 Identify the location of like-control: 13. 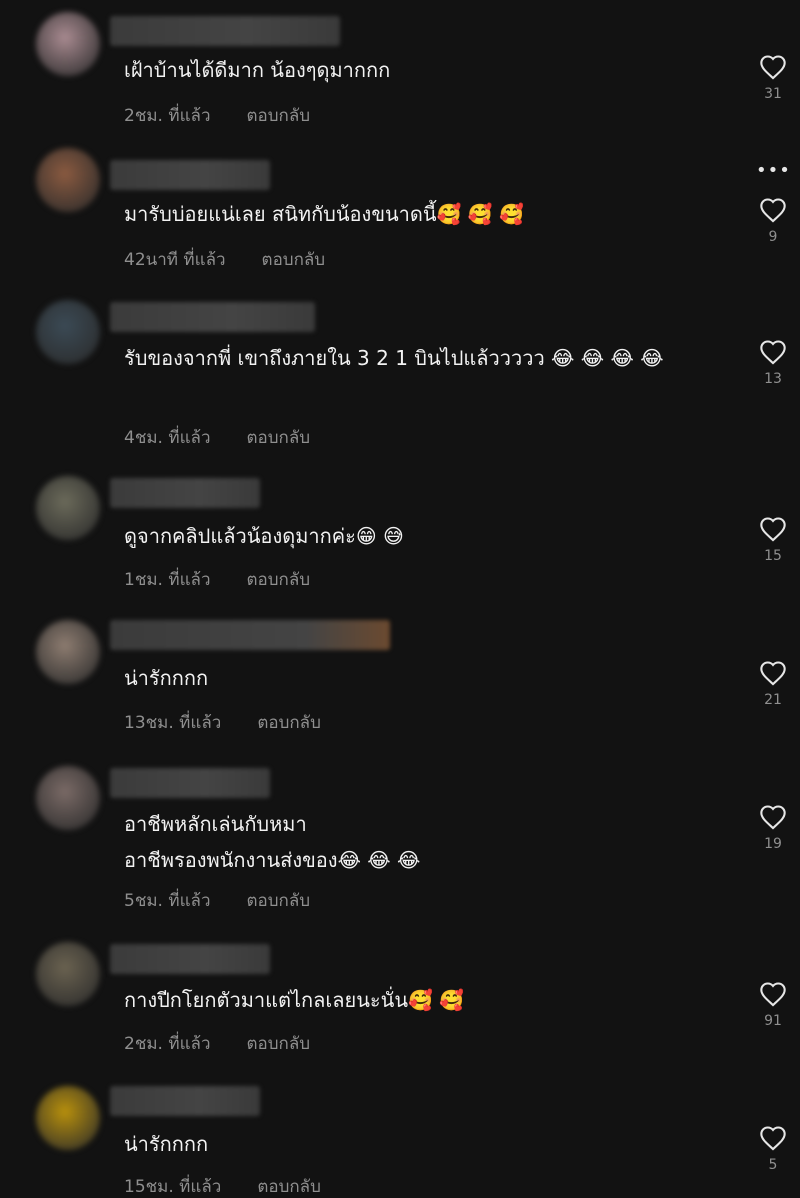
(773, 363).